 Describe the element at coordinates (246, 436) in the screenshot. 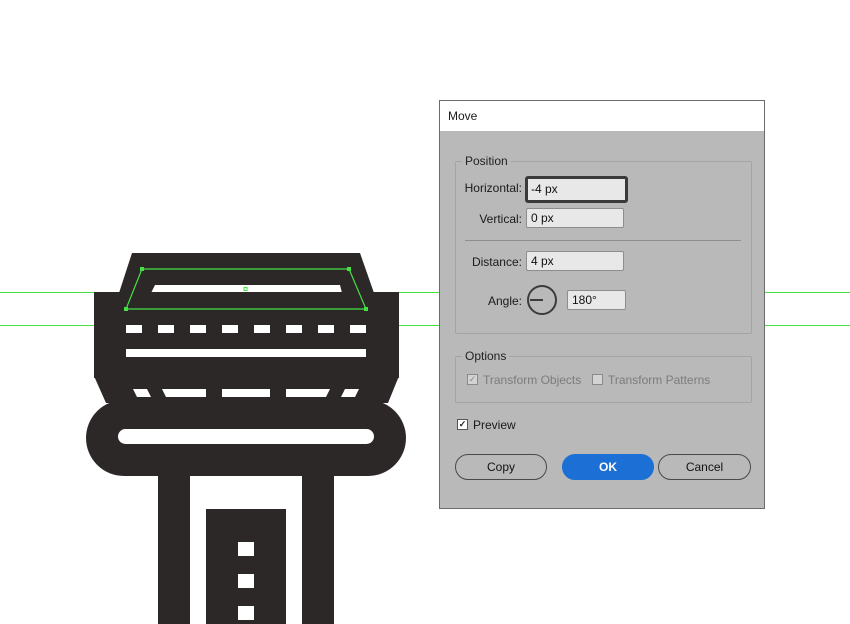

I see `tower-ring-window` at that location.